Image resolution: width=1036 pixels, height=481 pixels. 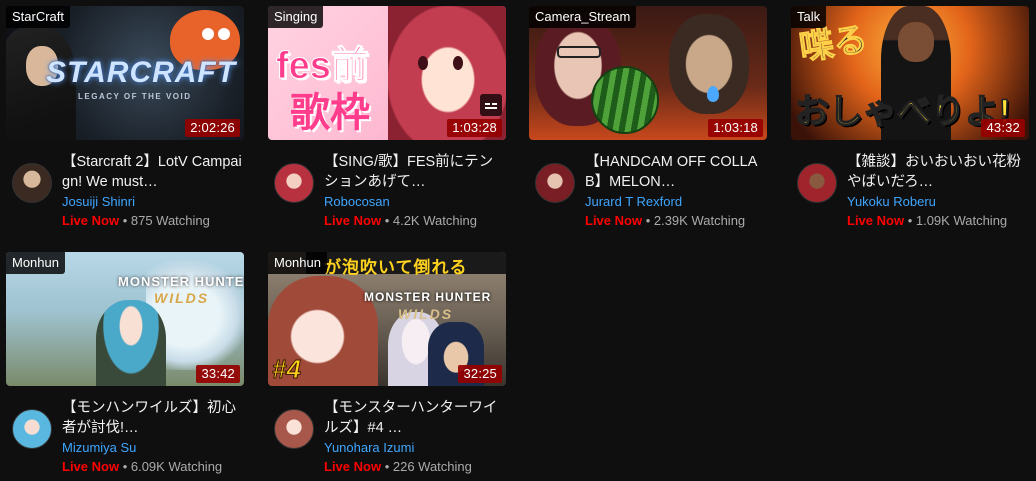 I want to click on character-art, so click(x=131, y=343).